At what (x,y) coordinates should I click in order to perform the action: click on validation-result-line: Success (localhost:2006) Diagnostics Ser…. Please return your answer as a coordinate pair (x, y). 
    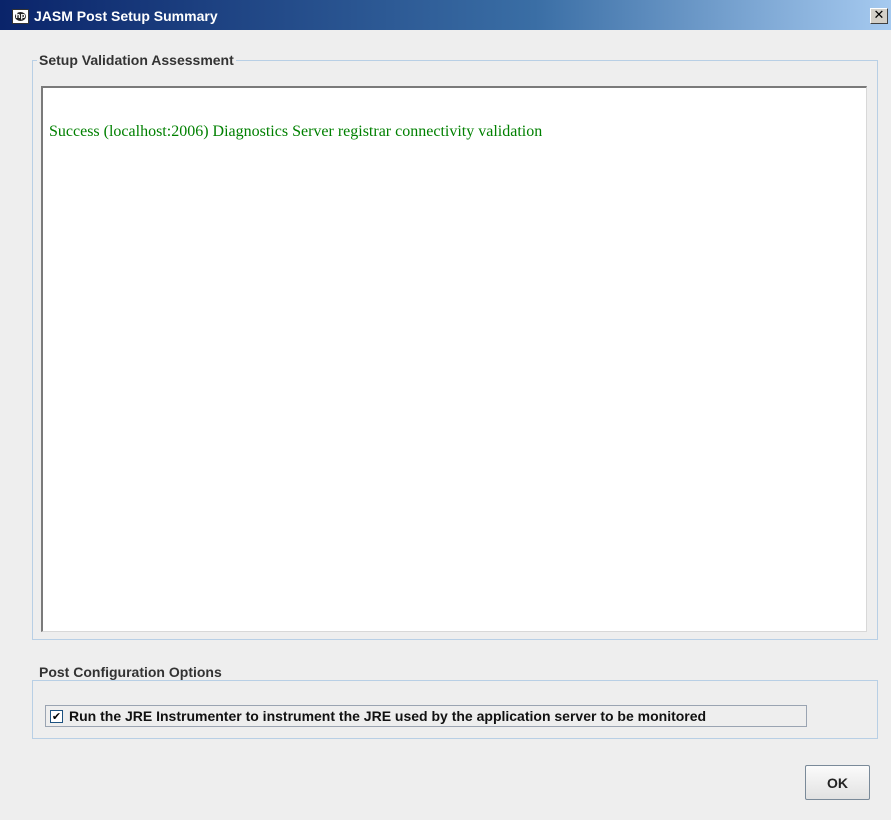
    Looking at the image, I should click on (296, 131).